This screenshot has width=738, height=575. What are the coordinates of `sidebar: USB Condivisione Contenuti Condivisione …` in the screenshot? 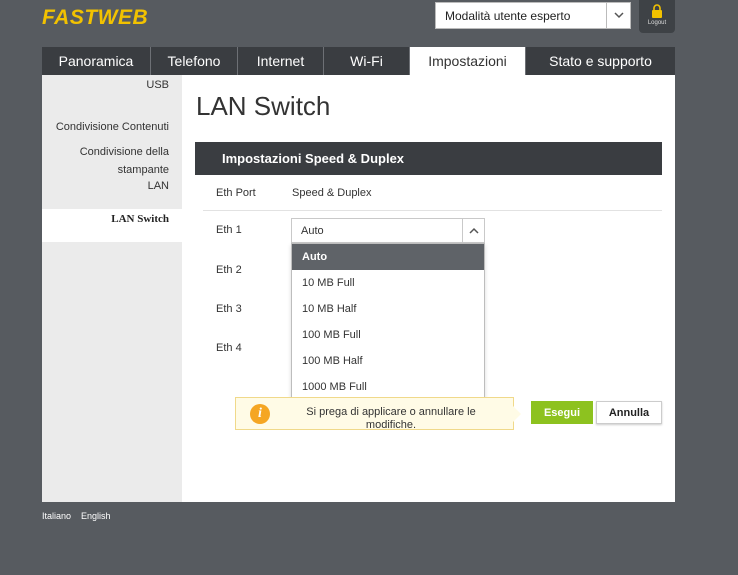 It's located at (112, 288).